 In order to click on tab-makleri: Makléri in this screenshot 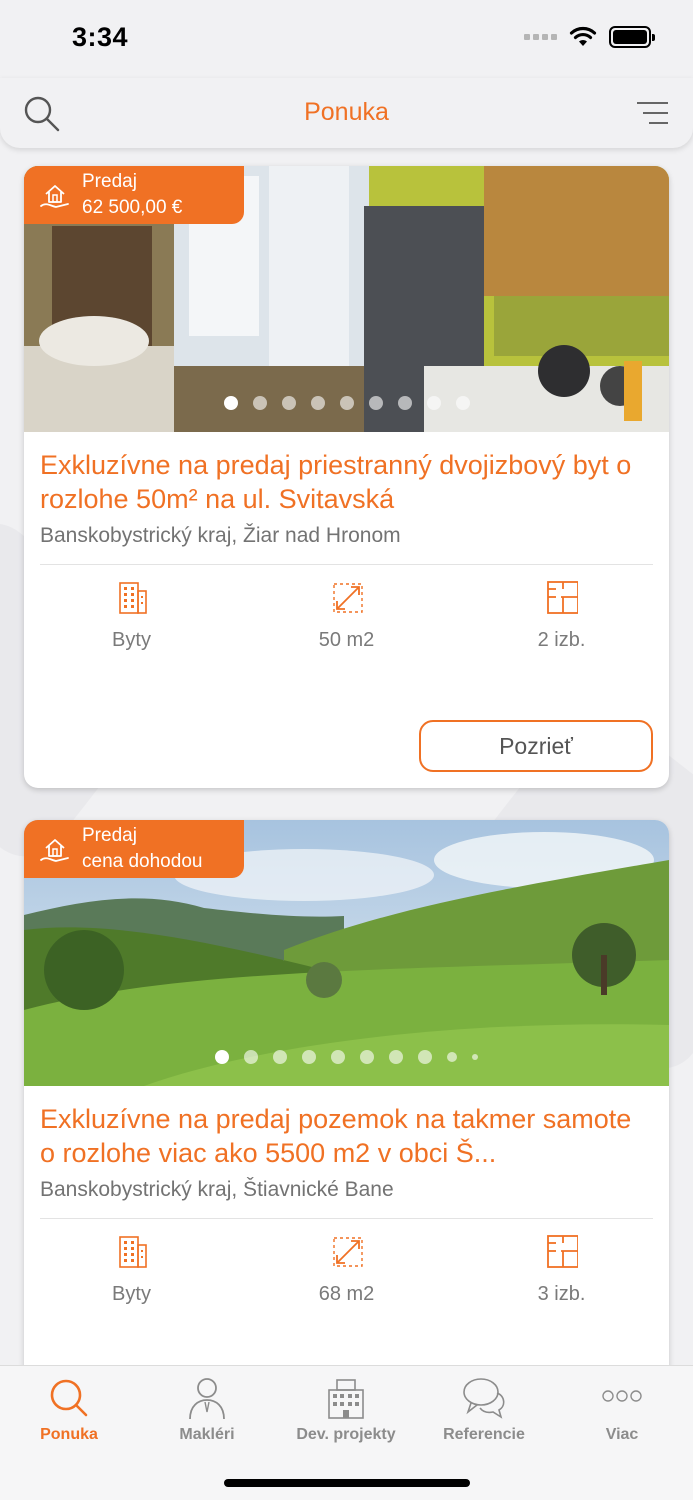, I will do `click(207, 1411)`.